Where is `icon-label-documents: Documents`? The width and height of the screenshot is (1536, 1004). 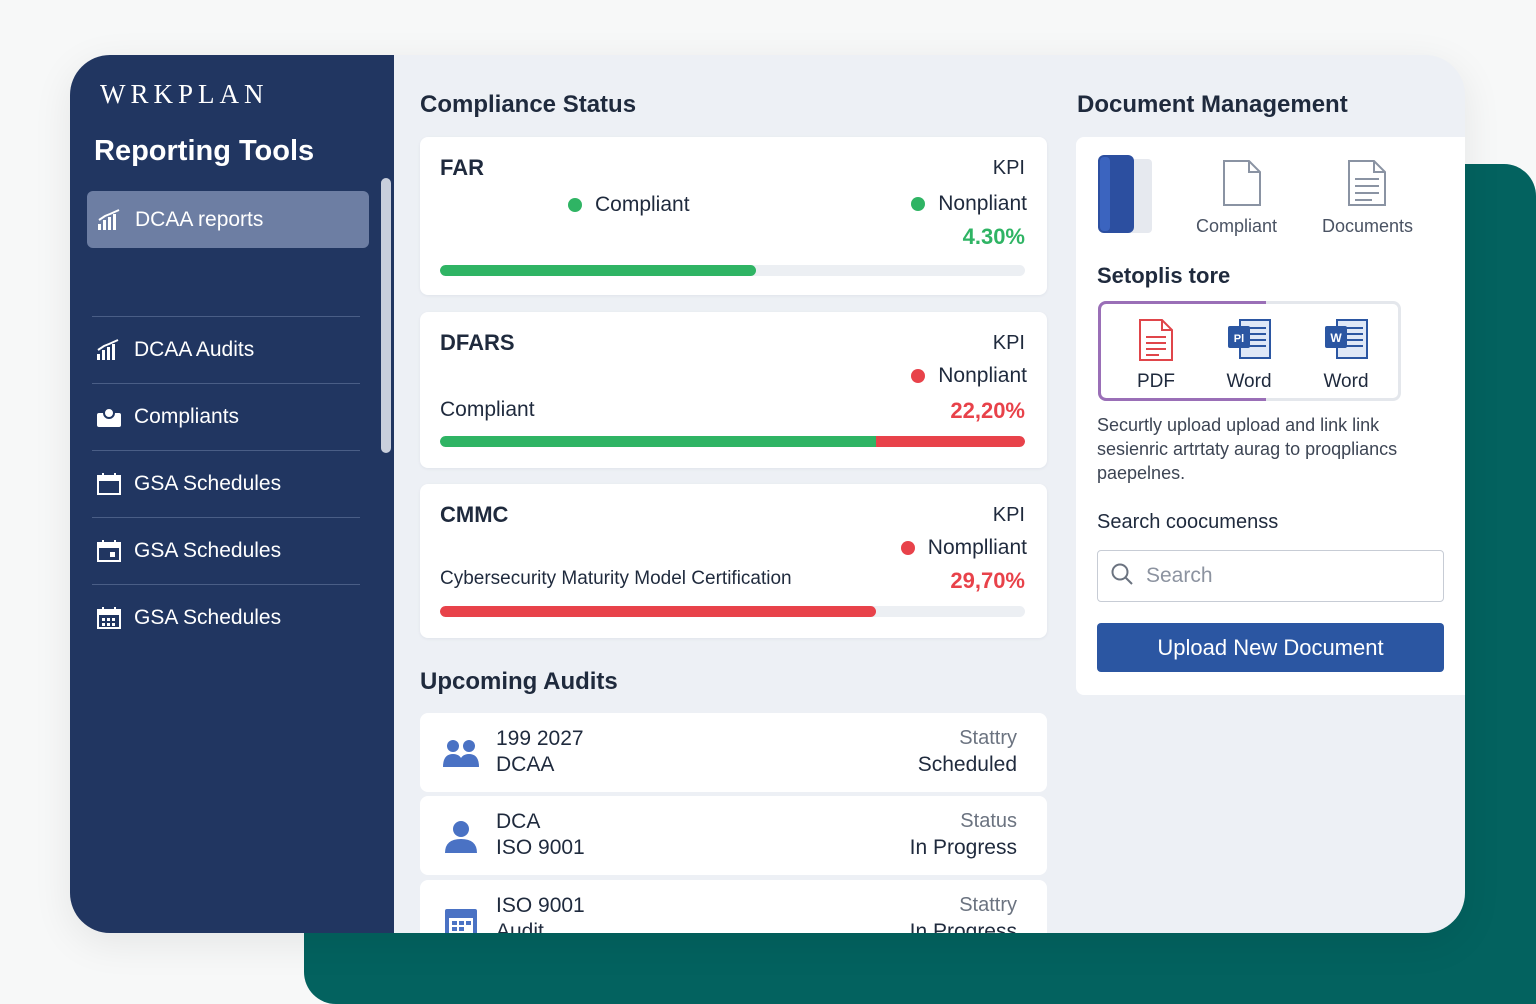 icon-label-documents: Documents is located at coordinates (1368, 226).